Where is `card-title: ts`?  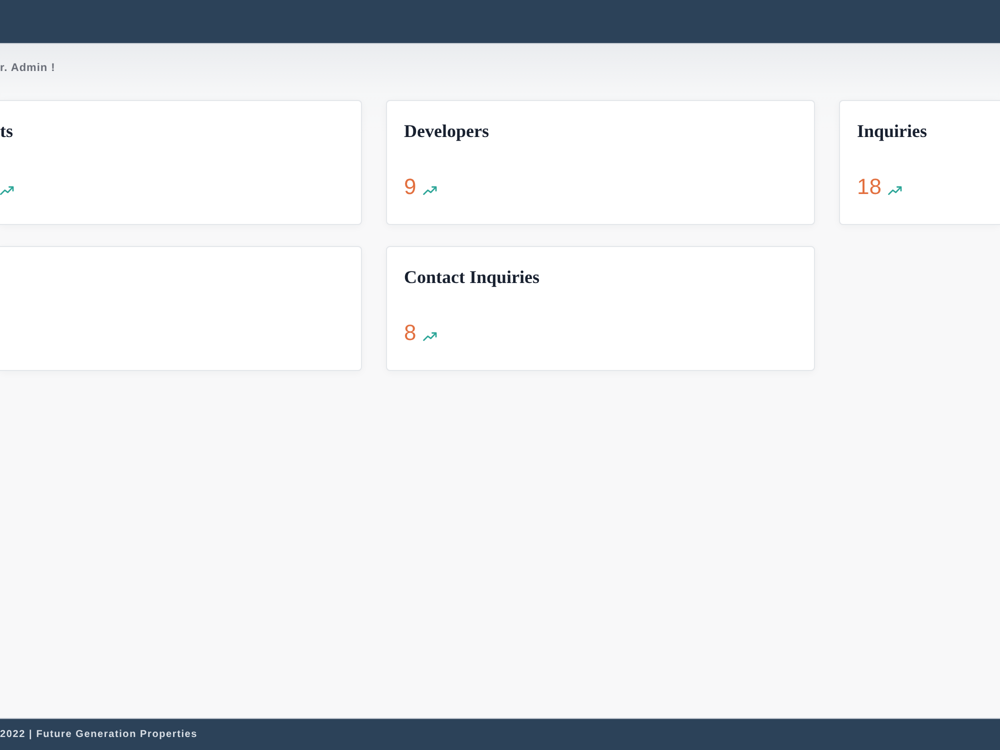
card-title: ts is located at coordinates (6, 131).